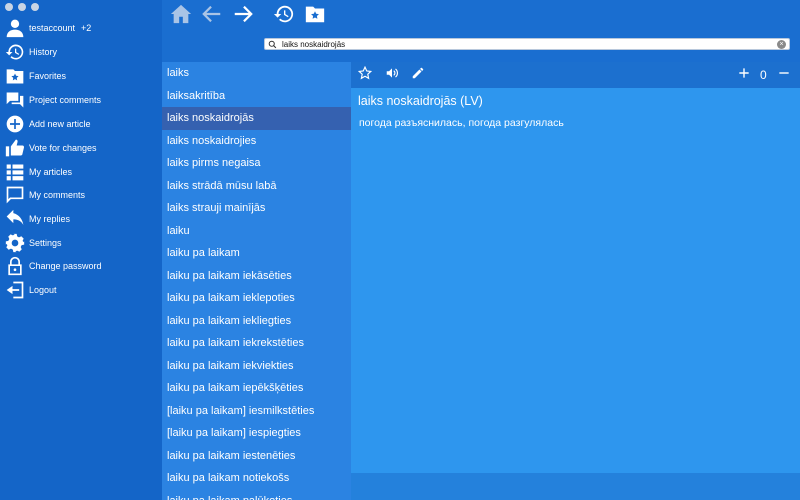 The width and height of the screenshot is (800, 500). What do you see at coordinates (763, 75) in the screenshot?
I see `vote-counter: 0` at bounding box center [763, 75].